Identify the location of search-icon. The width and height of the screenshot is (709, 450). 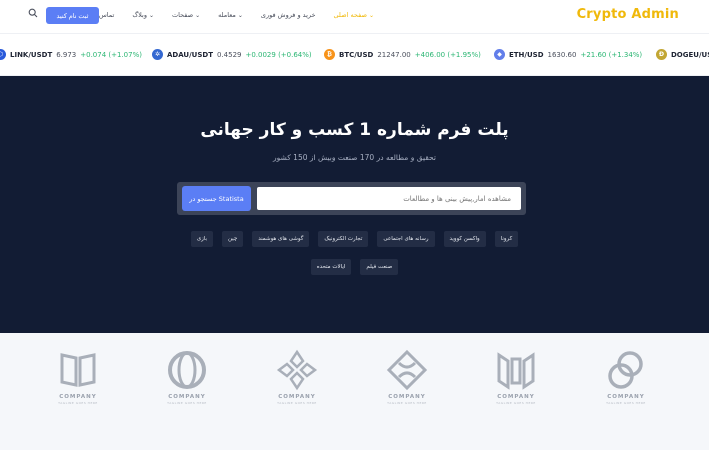
(33, 13).